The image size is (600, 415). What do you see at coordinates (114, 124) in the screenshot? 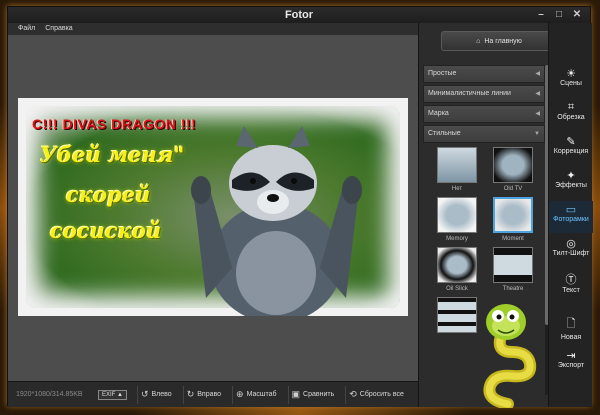
I see `photo-caption-red: С!!! DIVAS DRAGON !!!` at bounding box center [114, 124].